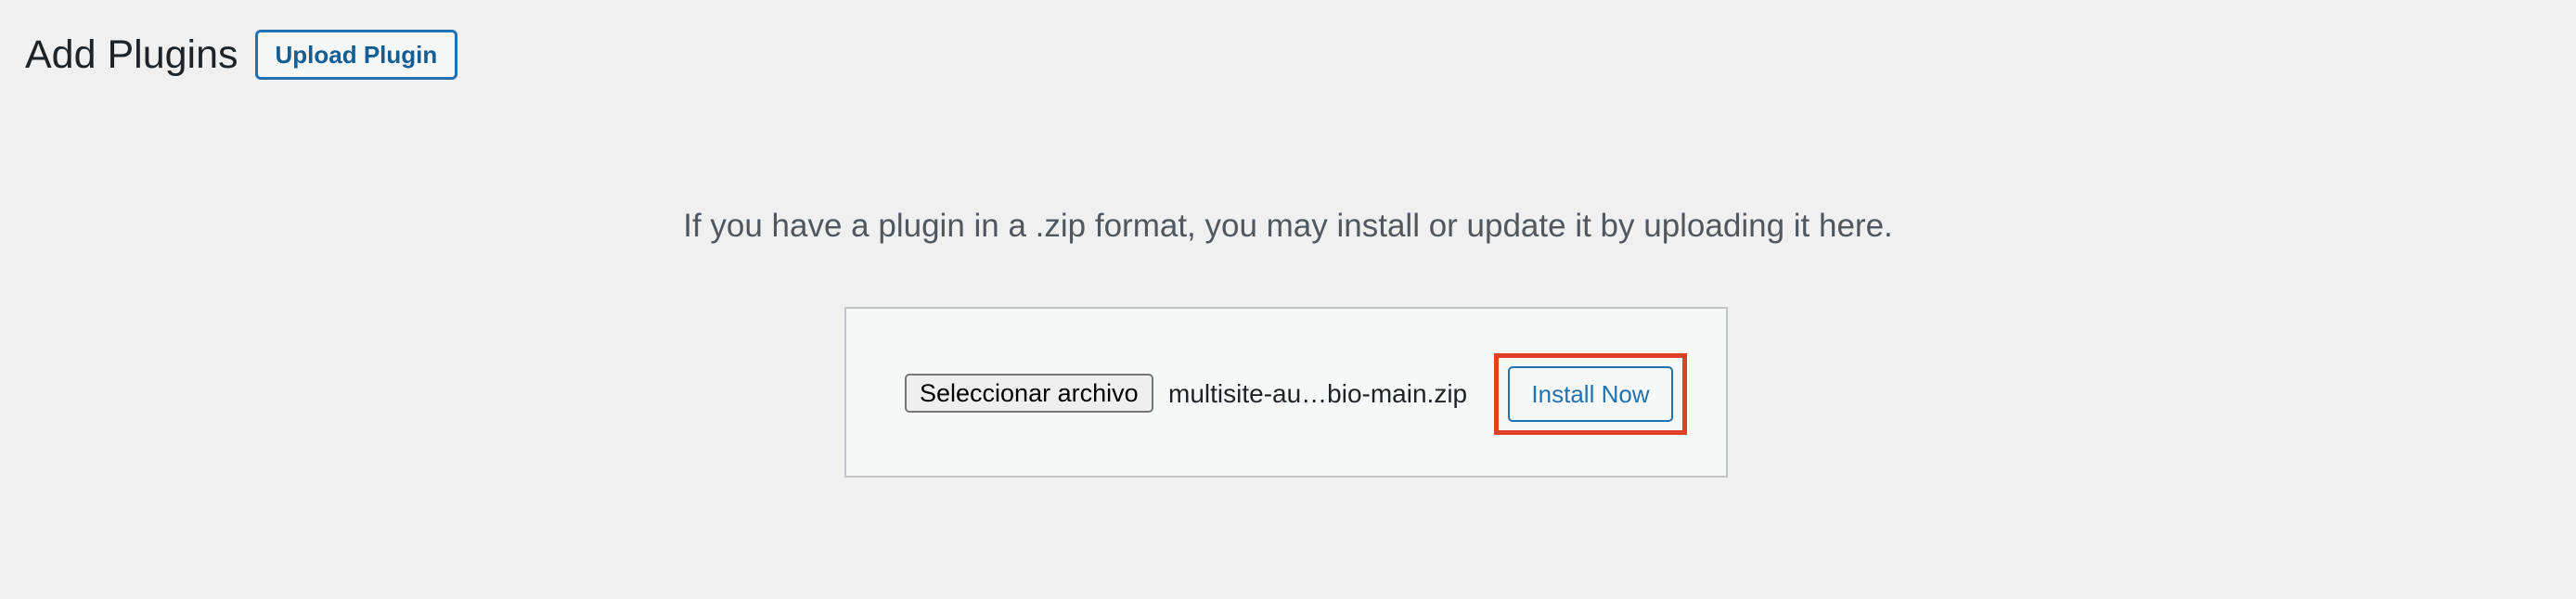 This screenshot has height=599, width=2576. I want to click on selected-file-name: multisite-au…bio-main.zip, so click(1318, 393).